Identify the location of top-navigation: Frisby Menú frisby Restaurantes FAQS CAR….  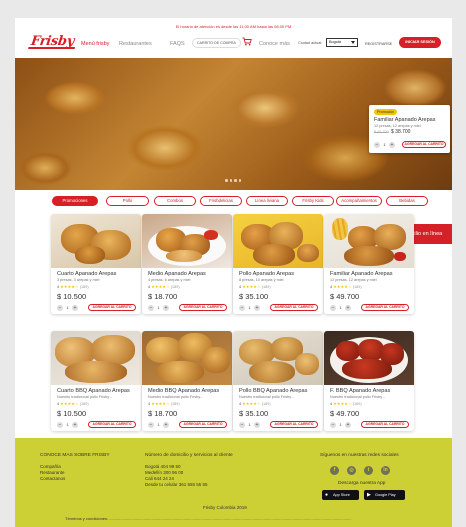
(233, 45).